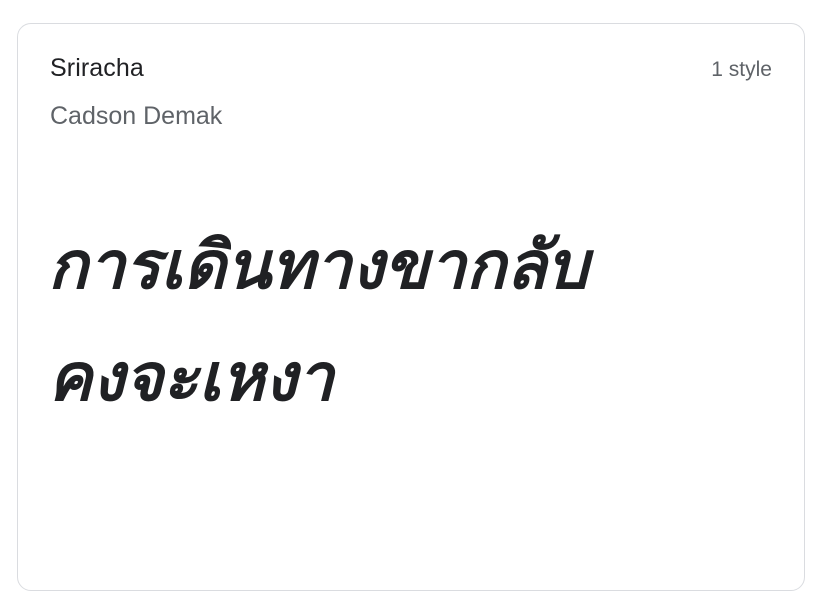 This screenshot has width=824, height=616. Describe the element at coordinates (191, 377) in the screenshot. I see `preview-line-2: คงจะเหงา` at that location.